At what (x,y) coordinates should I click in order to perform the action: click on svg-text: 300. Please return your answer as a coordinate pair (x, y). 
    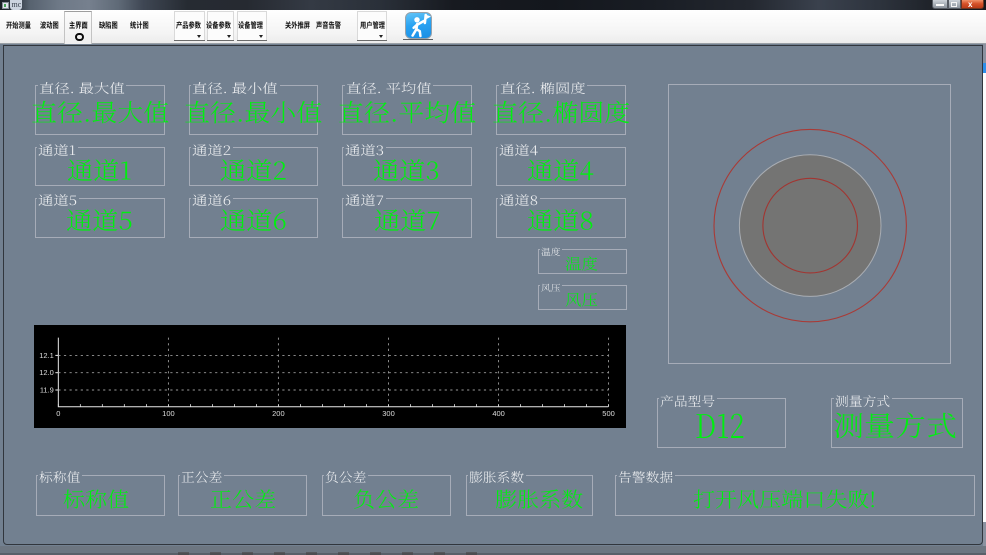
    Looking at the image, I should click on (389, 413).